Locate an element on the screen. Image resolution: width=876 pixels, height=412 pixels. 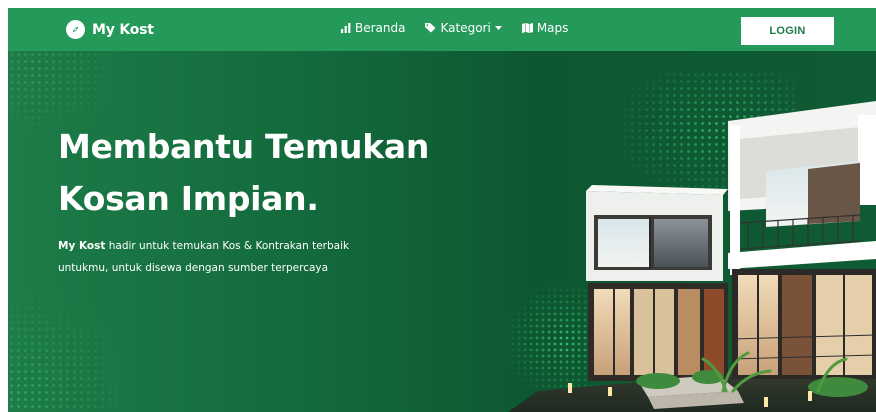
brand-logo: My Kost is located at coordinates (110, 29).